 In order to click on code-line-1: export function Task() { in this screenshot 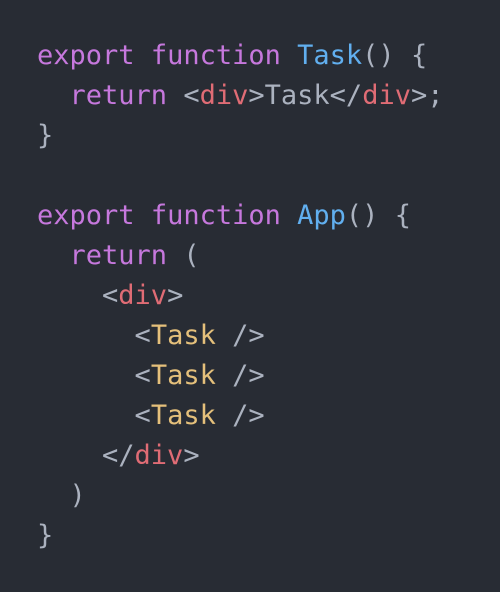, I will do `click(268, 56)`.